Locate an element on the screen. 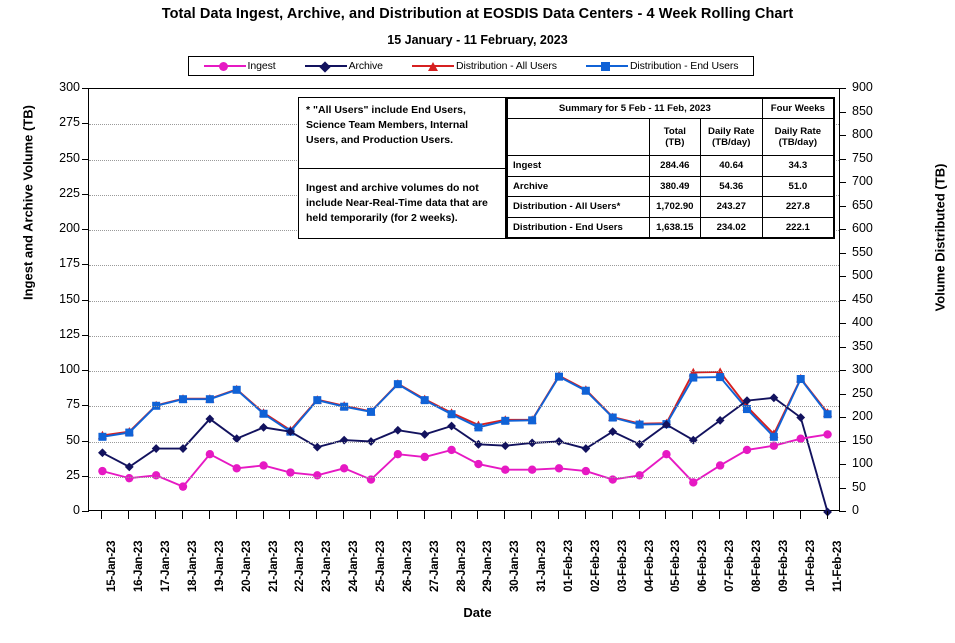  col-header-total: Total (TB) is located at coordinates (674, 137).